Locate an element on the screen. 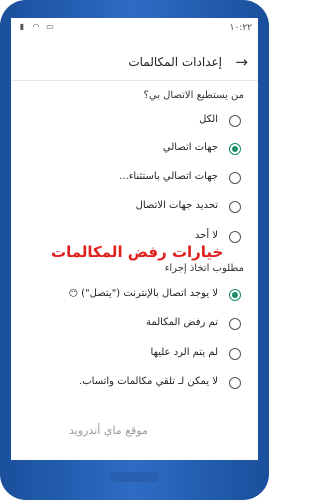  option-no-internet: لا يوجد اتصال بالإنترنت ("يتصل") 😶 is located at coordinates (134, 296).